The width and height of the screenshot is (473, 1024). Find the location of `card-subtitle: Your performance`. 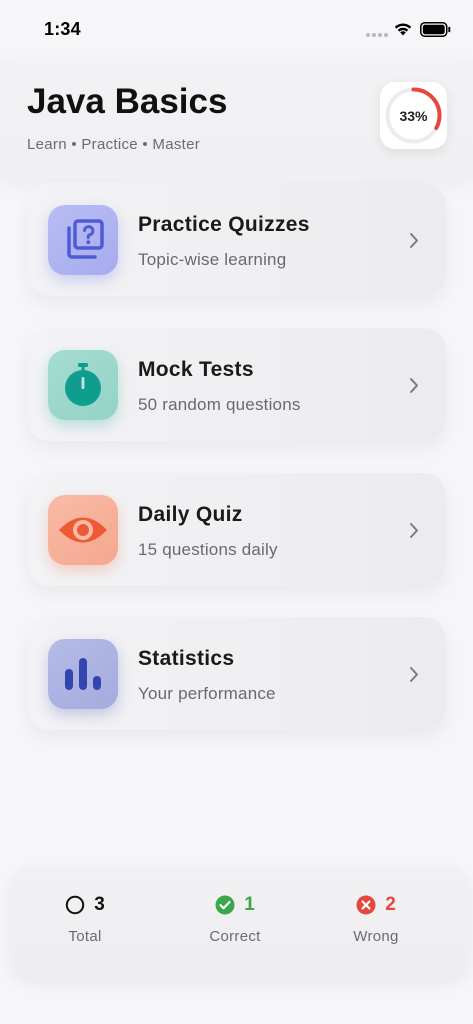

card-subtitle: Your performance is located at coordinates (207, 693).